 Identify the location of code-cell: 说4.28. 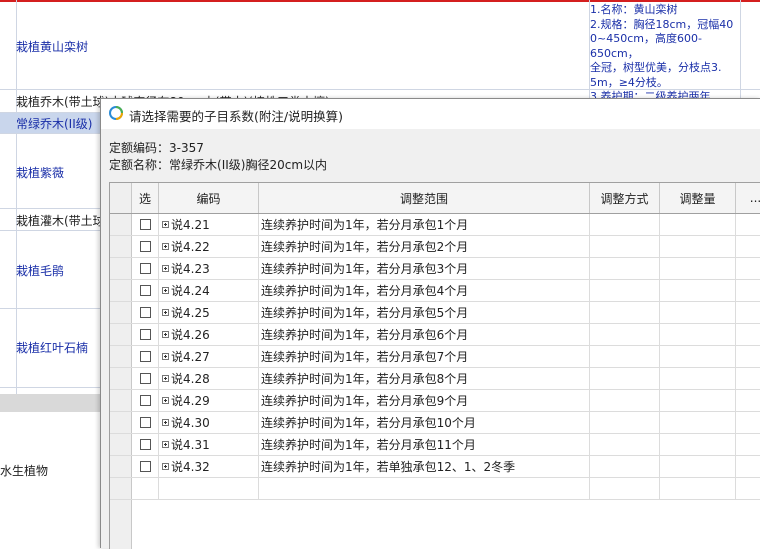
(209, 378).